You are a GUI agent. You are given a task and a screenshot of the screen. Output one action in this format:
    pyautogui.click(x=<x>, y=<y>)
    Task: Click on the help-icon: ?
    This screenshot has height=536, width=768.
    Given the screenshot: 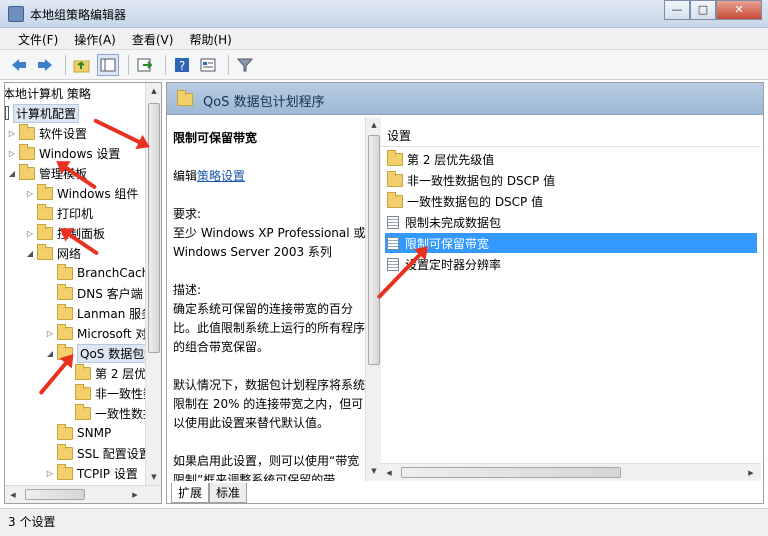 What is the action you would take?
    pyautogui.click(x=182, y=65)
    